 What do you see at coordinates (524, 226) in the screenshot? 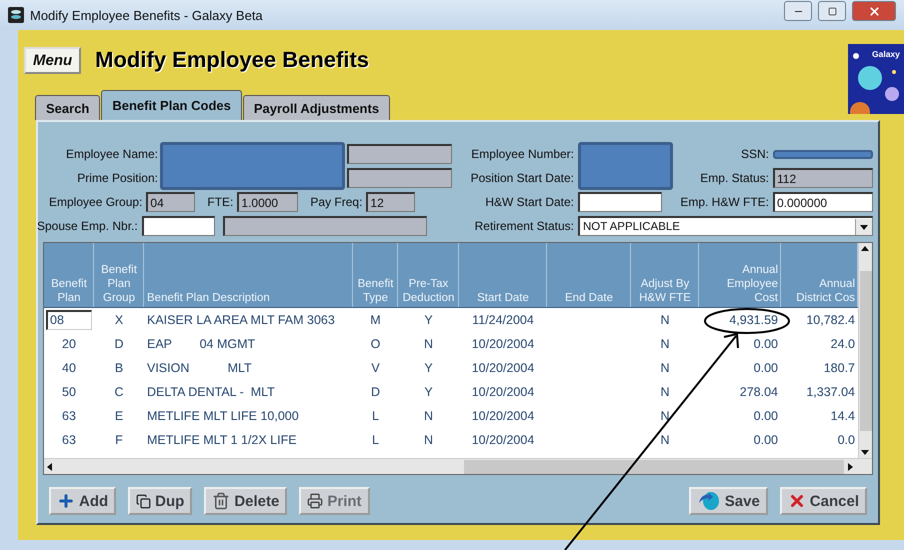
I see `field-label: Retirement Status:` at bounding box center [524, 226].